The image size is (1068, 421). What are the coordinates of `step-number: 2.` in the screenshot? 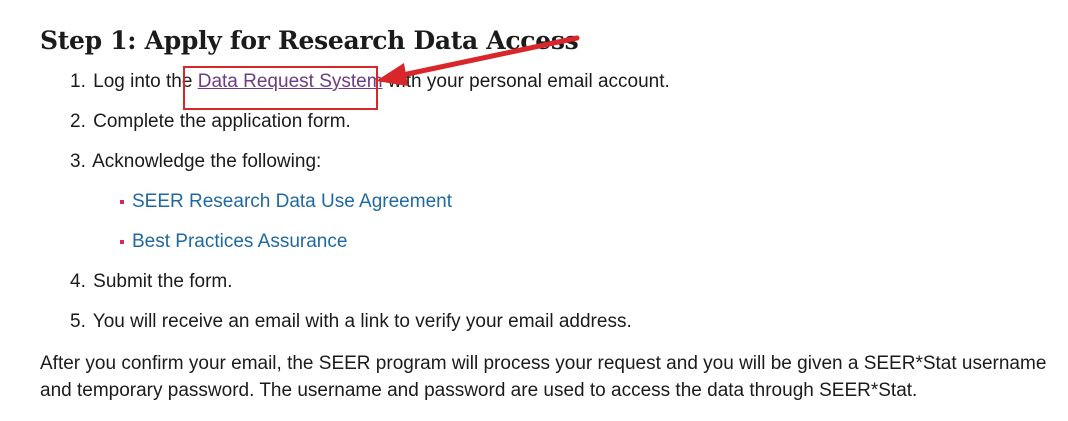 It's located at (78, 121).